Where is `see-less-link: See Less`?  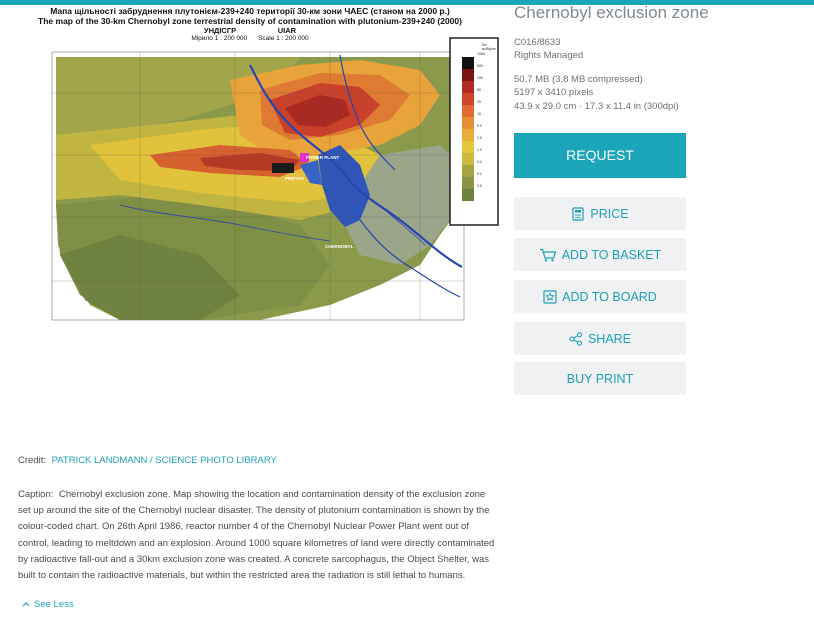
see-less-link: See Less is located at coordinates (48, 604).